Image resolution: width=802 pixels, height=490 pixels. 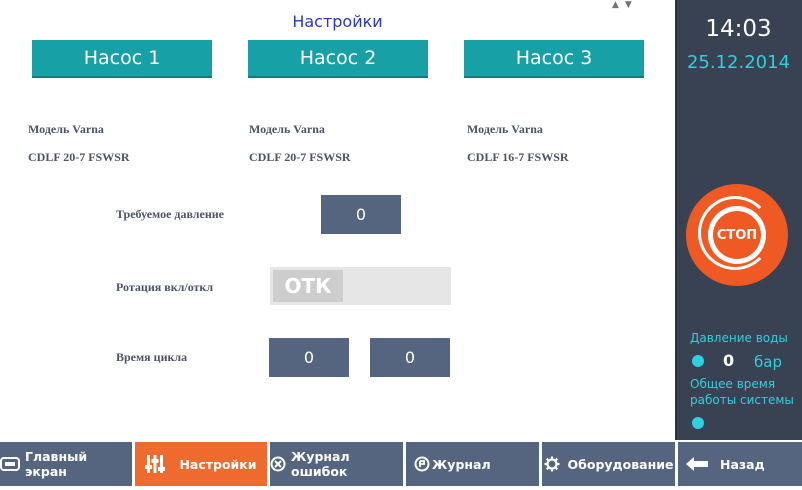 I want to click on nav-settings-label: Настройки, so click(x=218, y=464).